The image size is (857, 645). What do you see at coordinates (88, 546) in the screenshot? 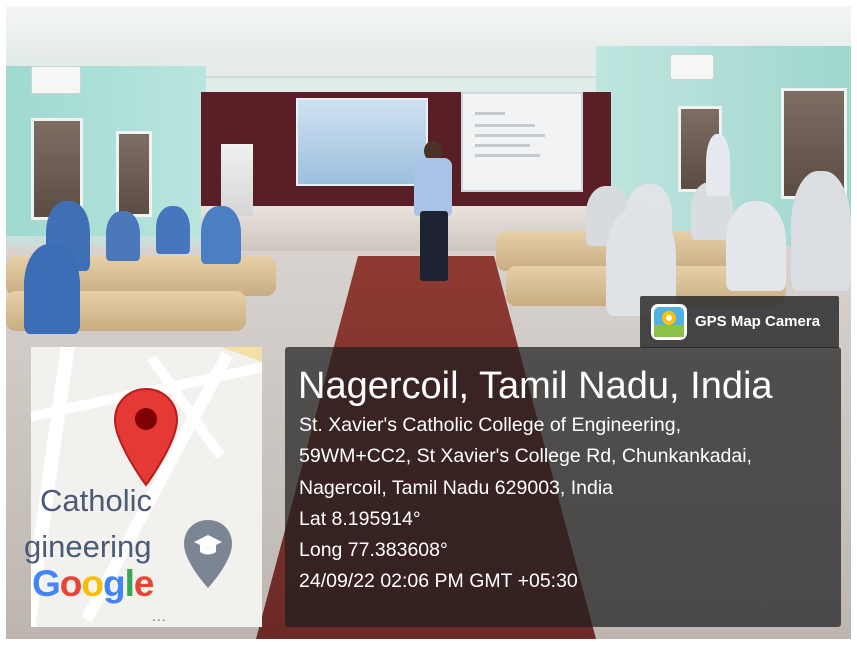
I see `map-label-engineering: gineering` at bounding box center [88, 546].